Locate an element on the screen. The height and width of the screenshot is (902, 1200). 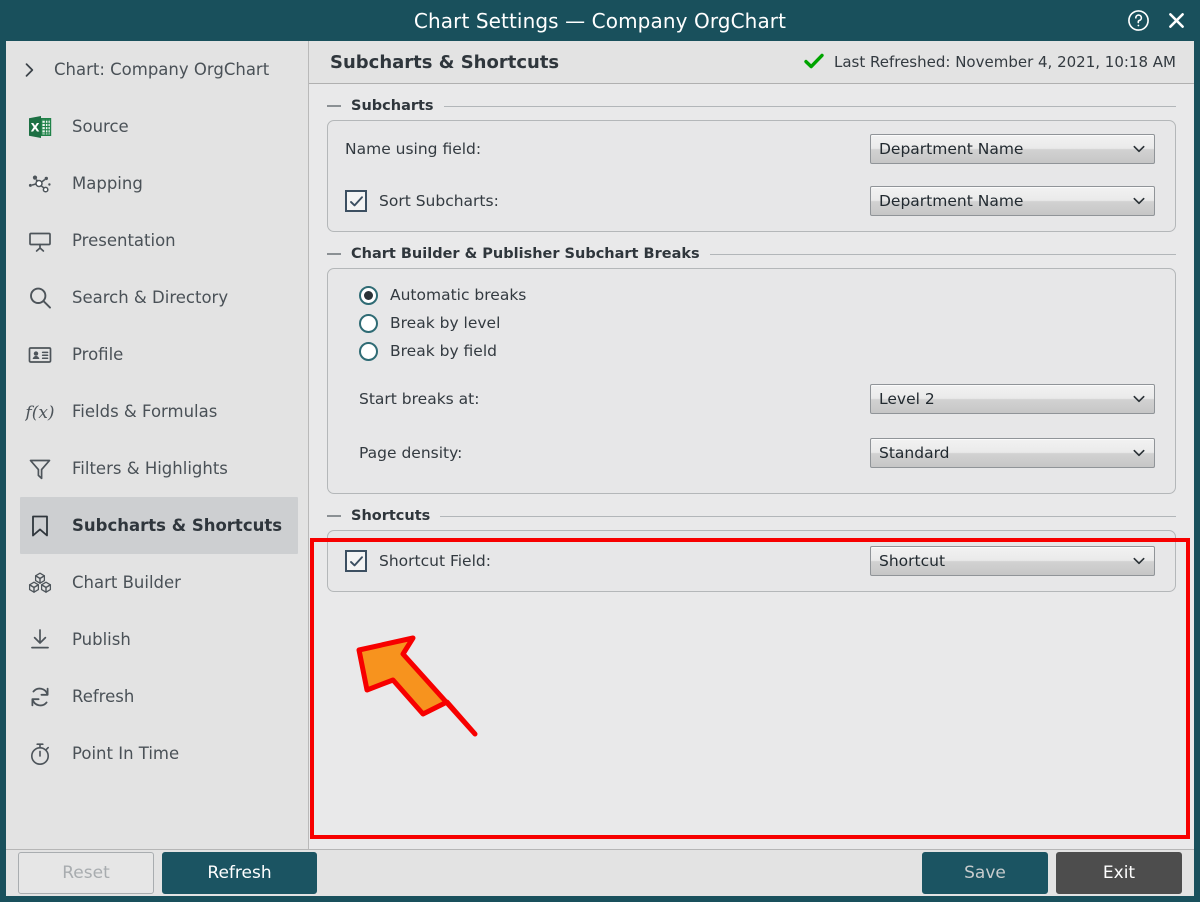
sidebar-item-search-directory: Search & Directory is located at coordinates (159, 297).